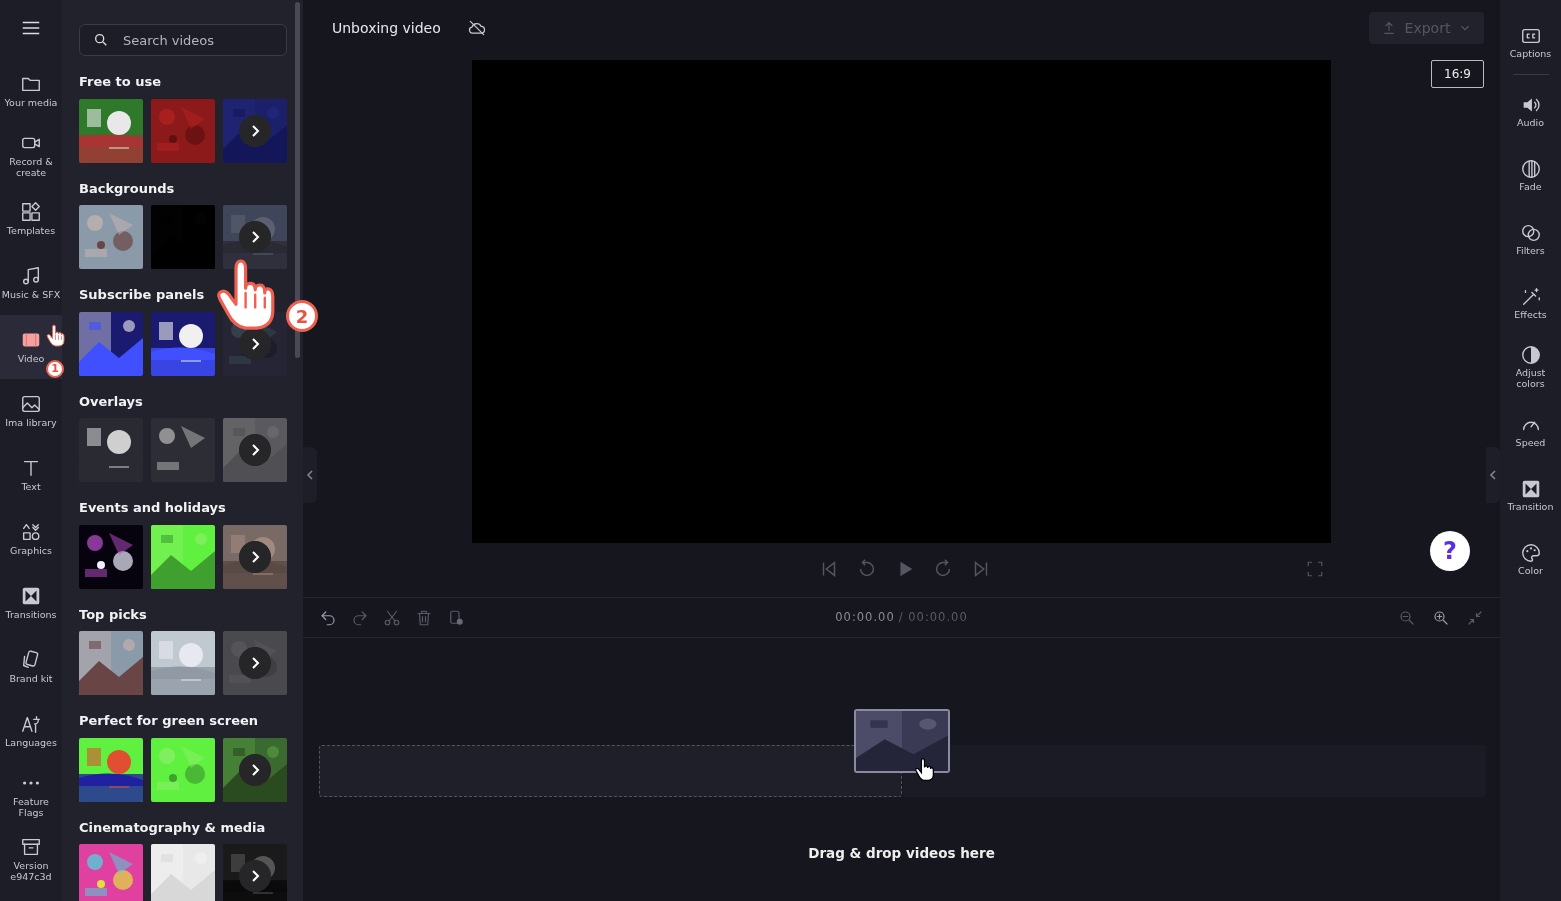  Describe the element at coordinates (31, 475) in the screenshot. I see `nav-item: Text` at that location.